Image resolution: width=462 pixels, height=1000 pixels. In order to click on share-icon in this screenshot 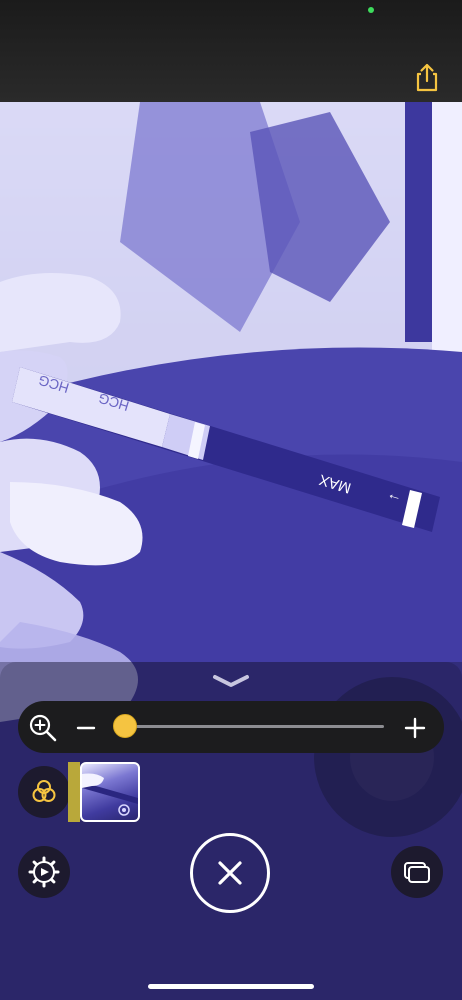, I will do `click(427, 77)`.